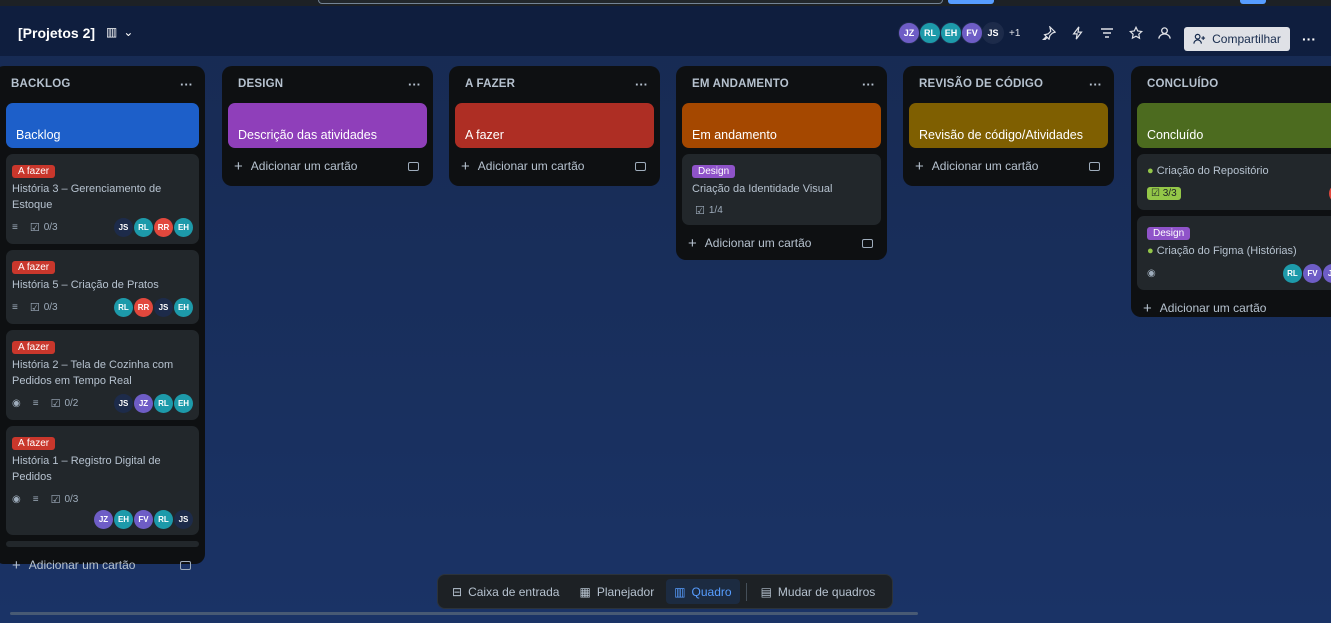  Describe the element at coordinates (1309, 39) in the screenshot. I see `board-menu-button: ···` at that location.